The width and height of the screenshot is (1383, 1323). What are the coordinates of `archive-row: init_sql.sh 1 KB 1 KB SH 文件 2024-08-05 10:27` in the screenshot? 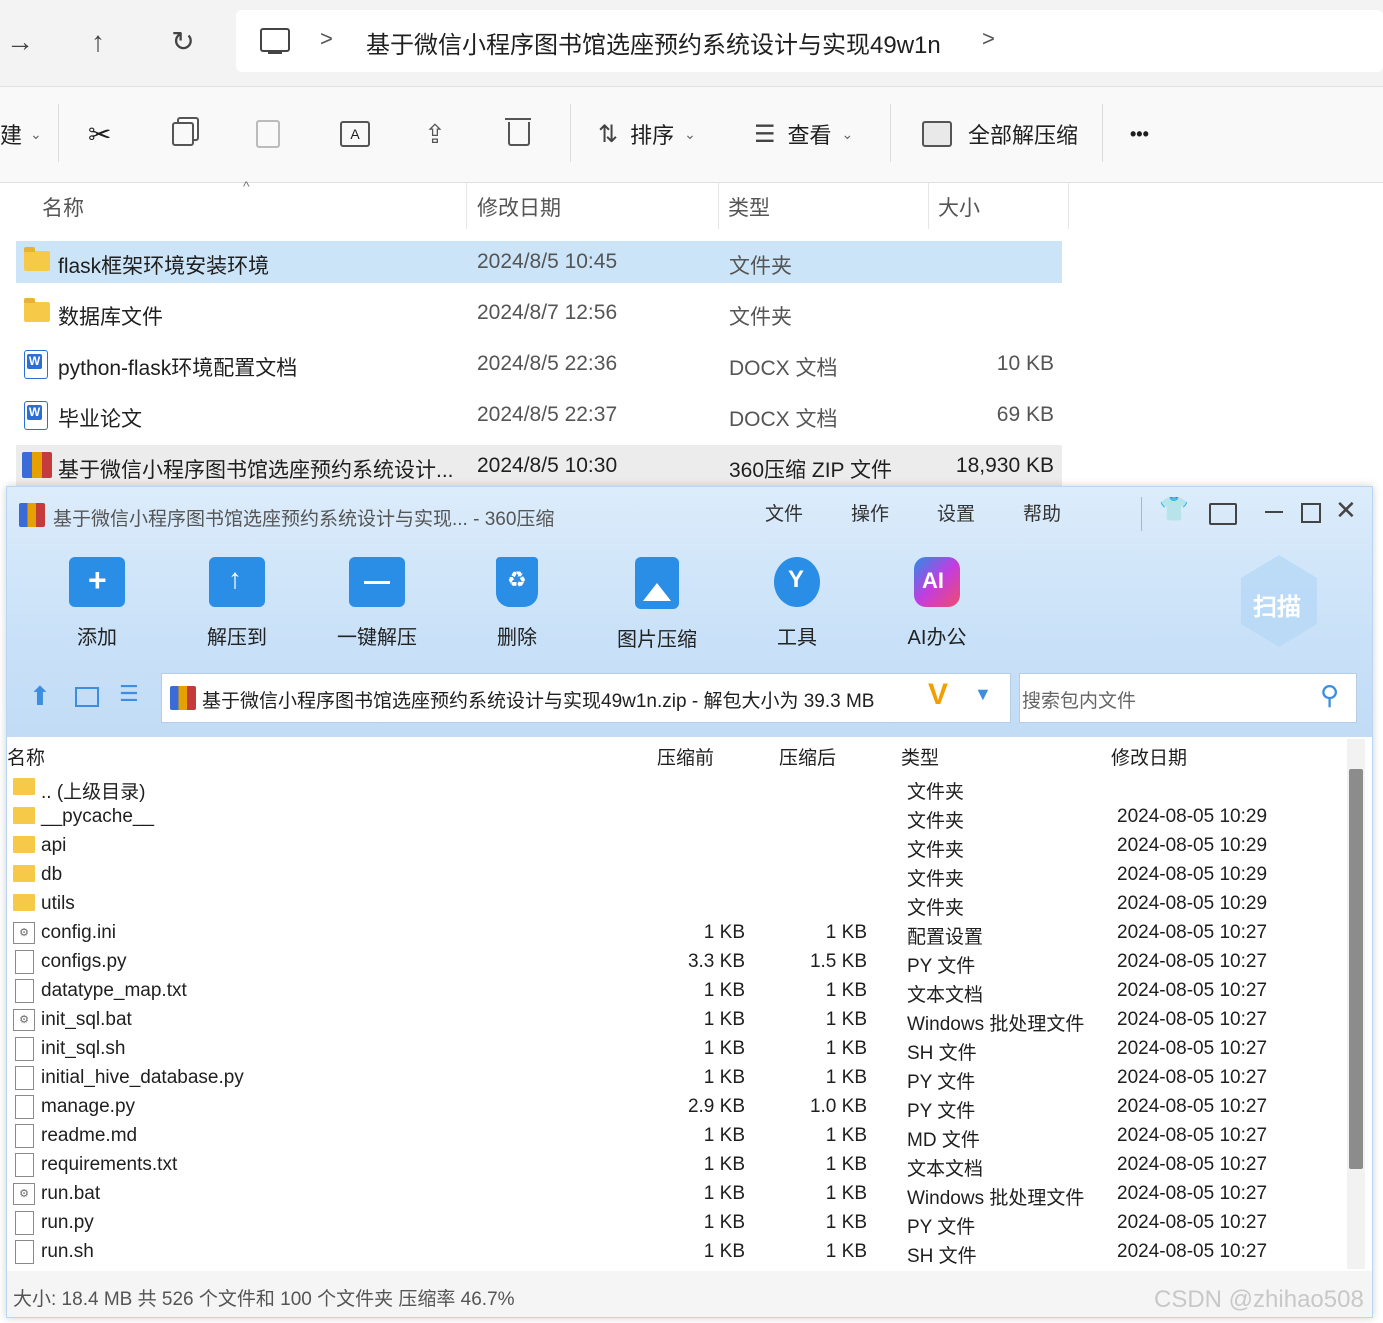 It's located at (674, 1050).